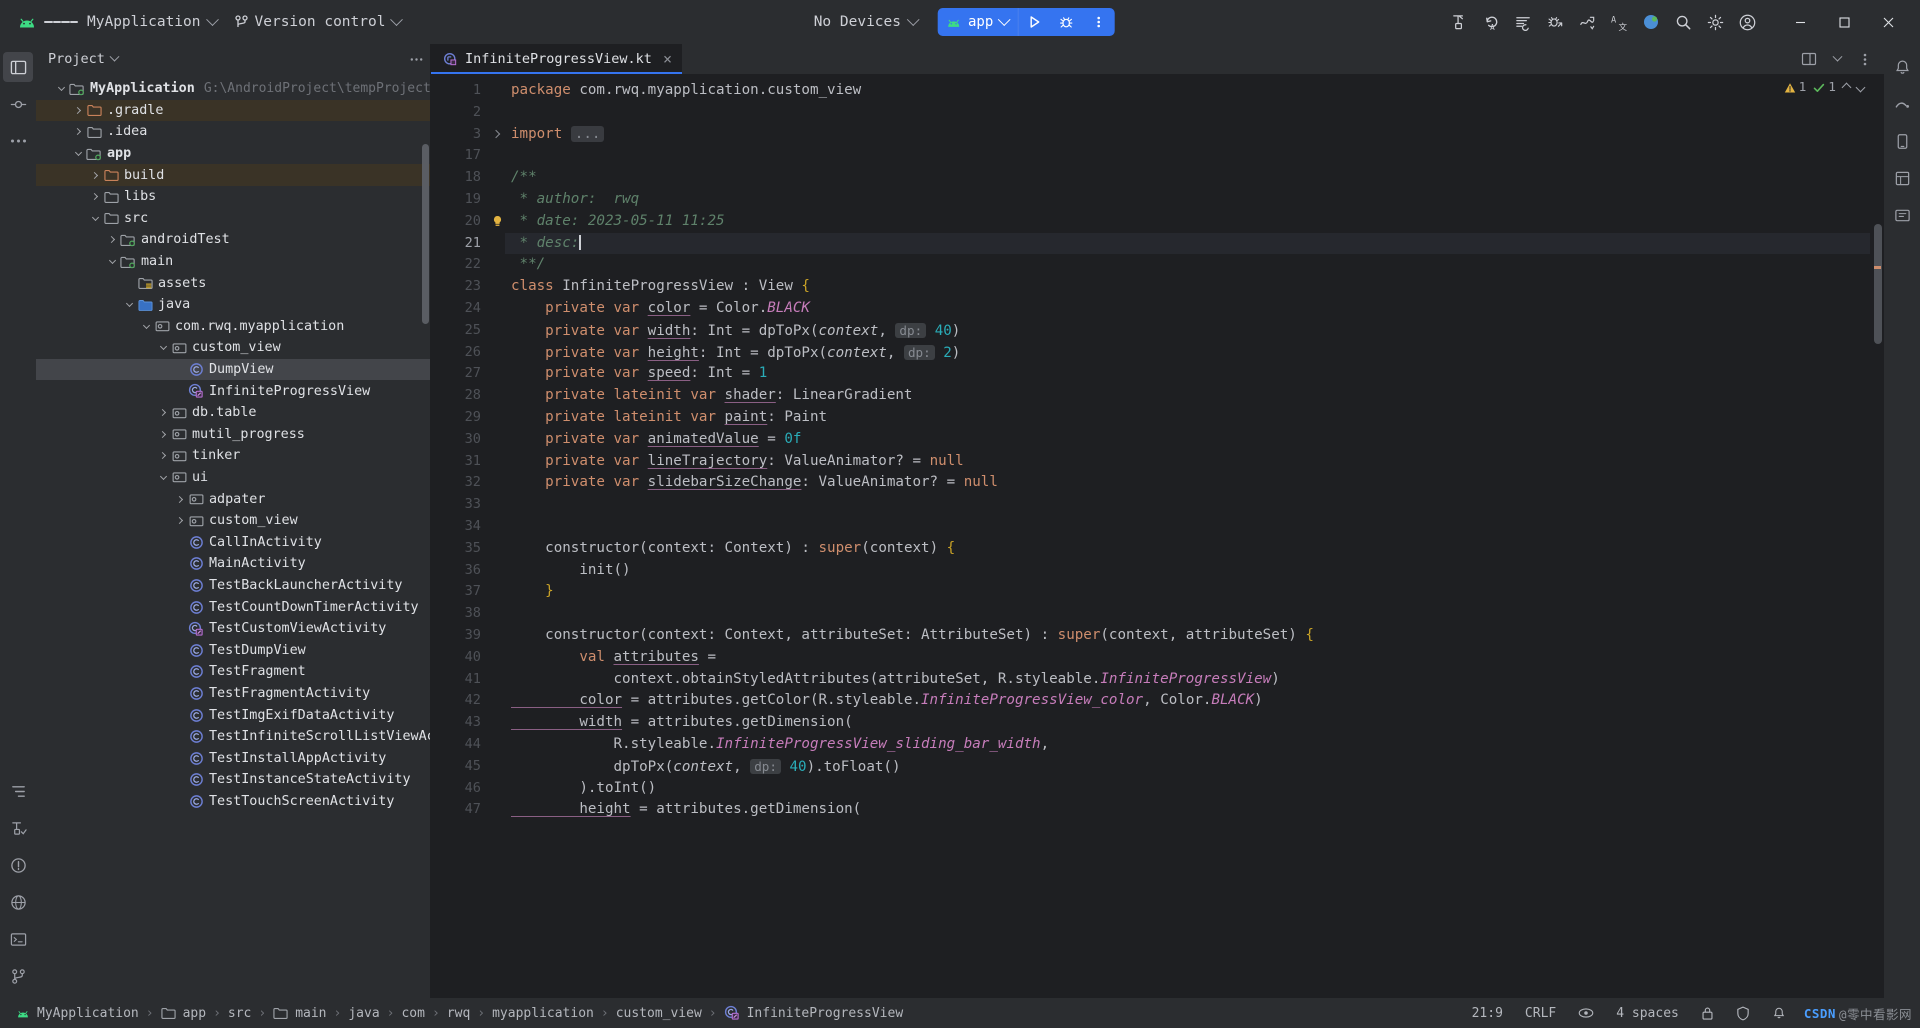 The image size is (1920, 1028). Describe the element at coordinates (1619, 22) in the screenshot. I see `translate-icon: A文` at that location.